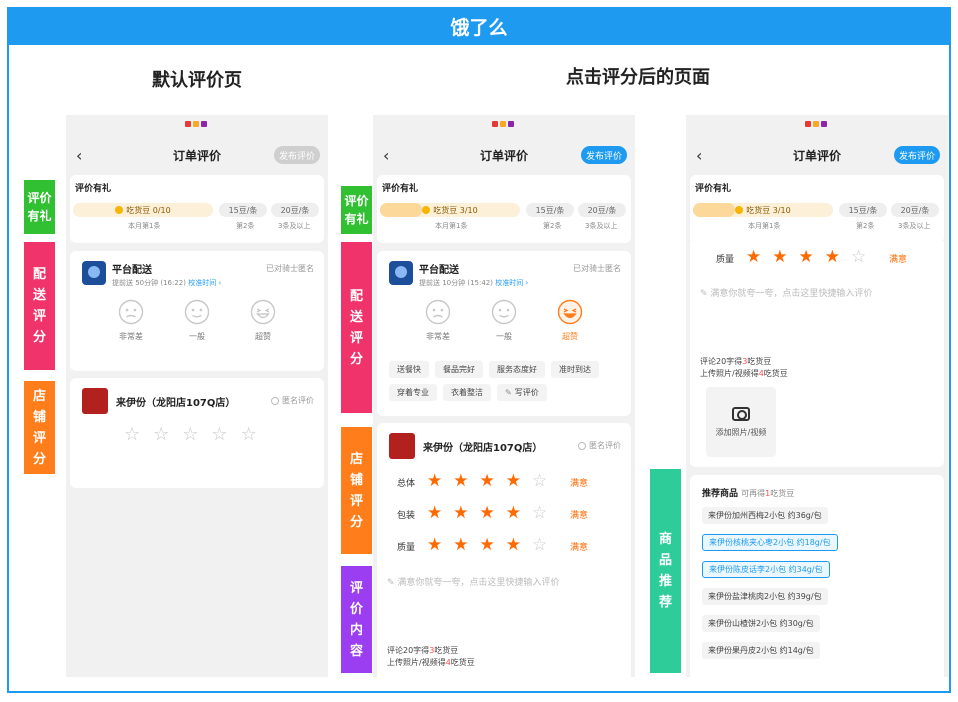 Image resolution: width=958 pixels, height=702 pixels. I want to click on upload-button: 添加照片/视频, so click(741, 422).